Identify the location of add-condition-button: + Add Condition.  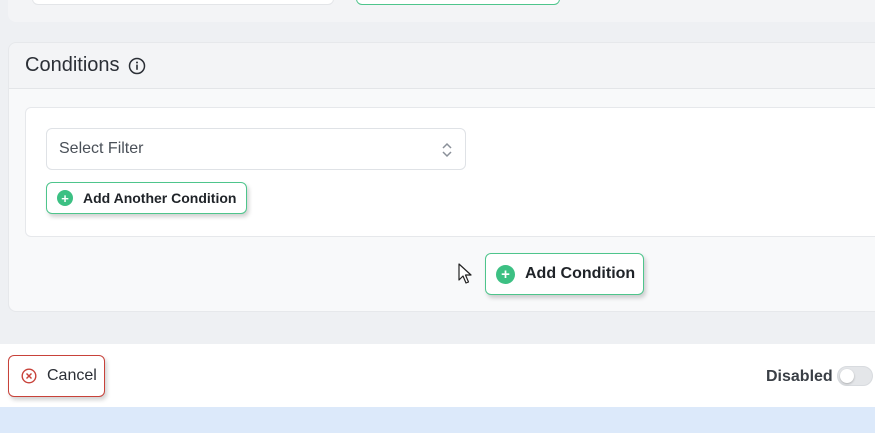
(565, 274).